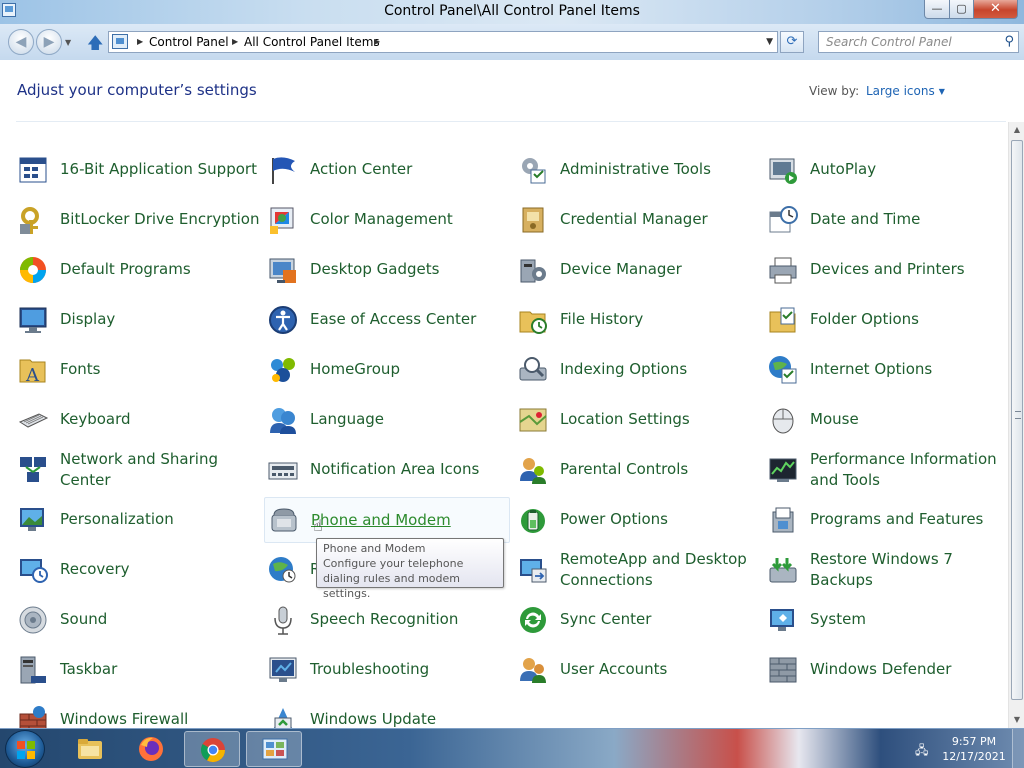  I want to click on cp-item-devices-and-printers: Devices and Printers, so click(887, 270).